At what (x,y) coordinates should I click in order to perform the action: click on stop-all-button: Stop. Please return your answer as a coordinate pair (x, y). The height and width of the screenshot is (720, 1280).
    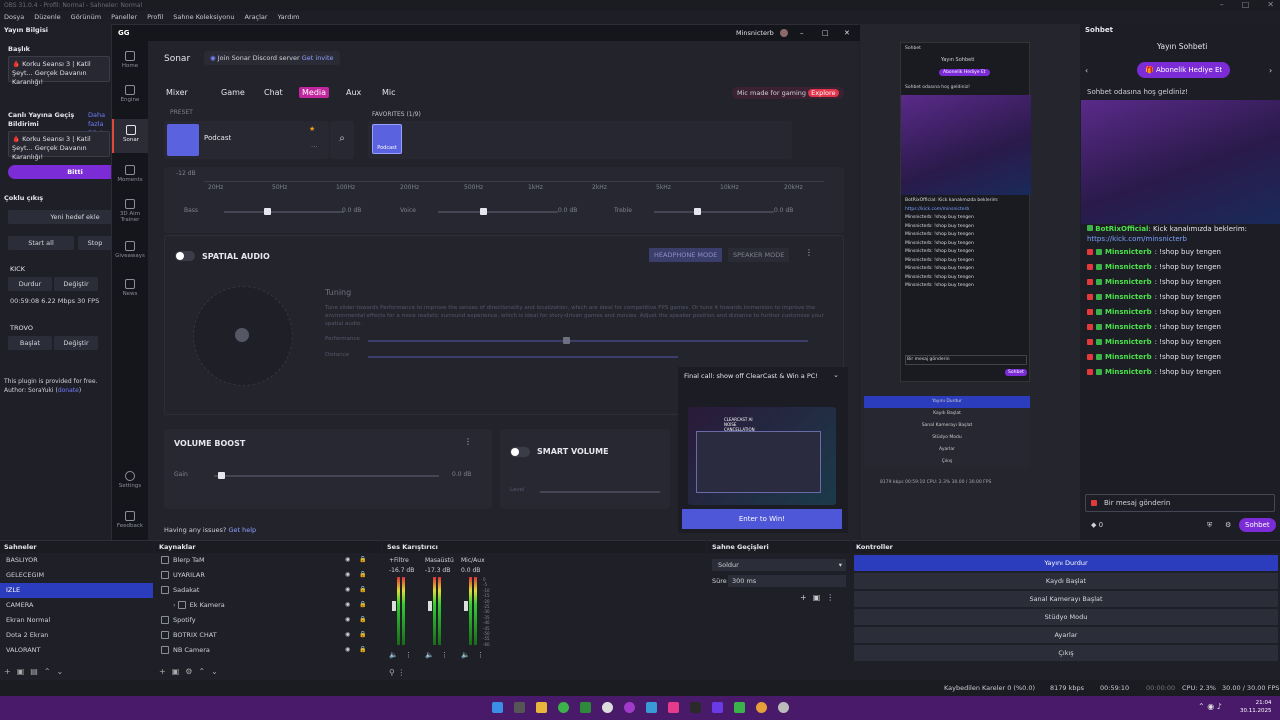
    Looking at the image, I should click on (95, 243).